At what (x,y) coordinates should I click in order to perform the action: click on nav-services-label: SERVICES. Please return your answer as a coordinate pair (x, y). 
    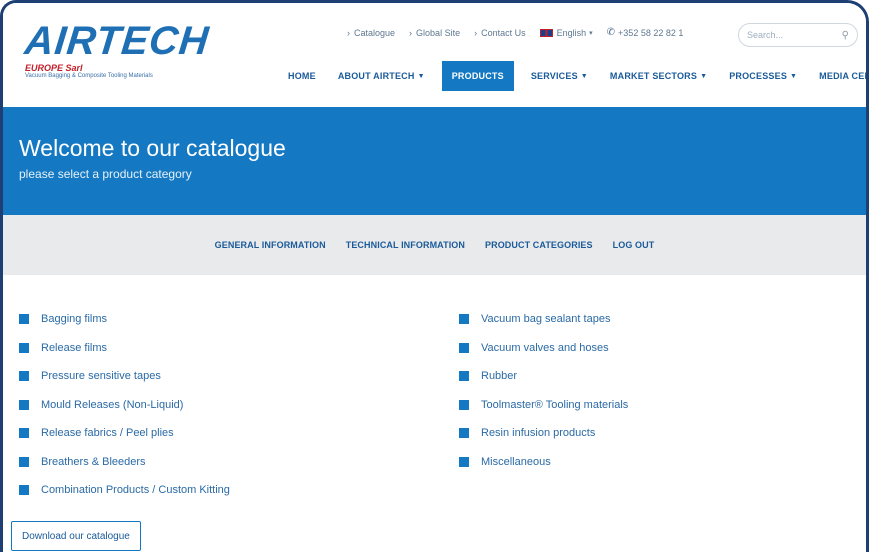
    Looking at the image, I should click on (554, 76).